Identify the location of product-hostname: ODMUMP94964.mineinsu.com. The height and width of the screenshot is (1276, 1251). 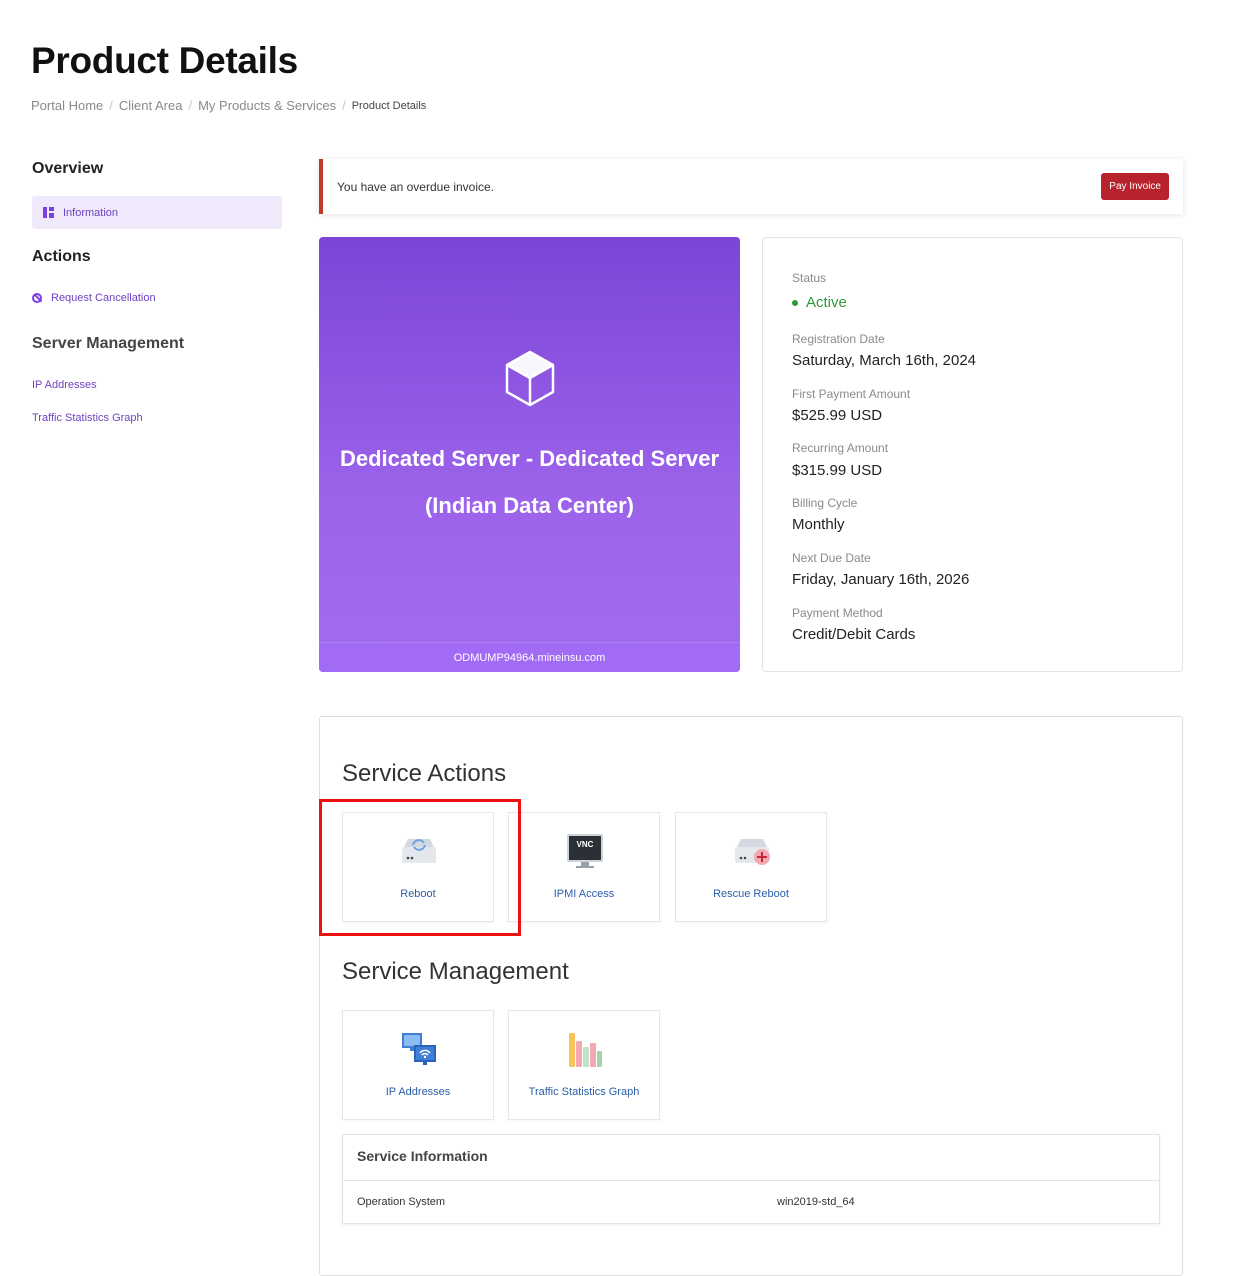
(529, 657).